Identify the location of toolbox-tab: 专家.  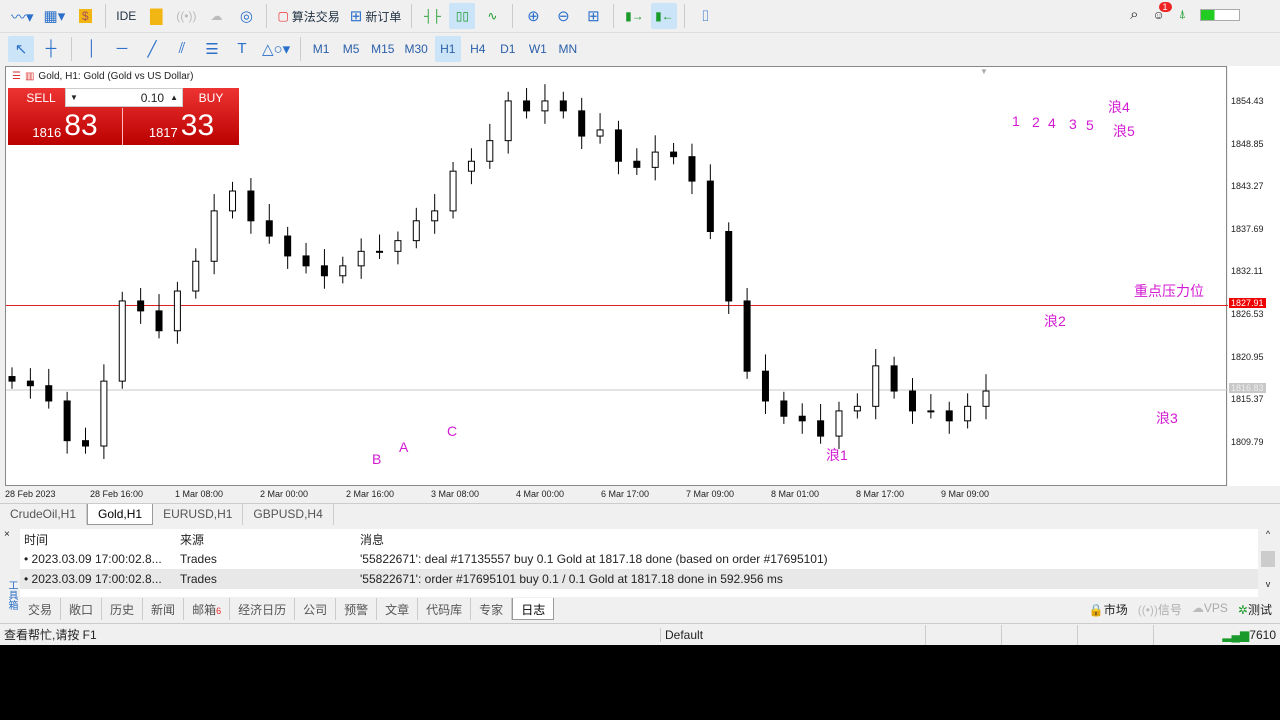
(492, 609).